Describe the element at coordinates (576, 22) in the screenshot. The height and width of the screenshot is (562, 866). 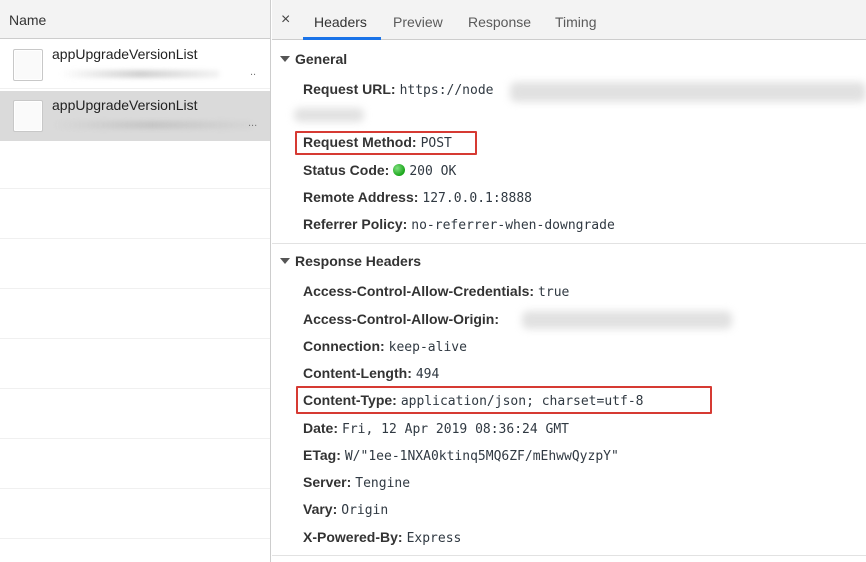
I see `tab-timing: Timing` at that location.